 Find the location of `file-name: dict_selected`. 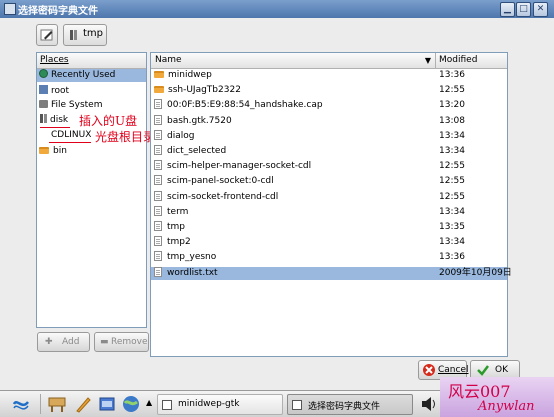

file-name: dict_selected is located at coordinates (197, 151).